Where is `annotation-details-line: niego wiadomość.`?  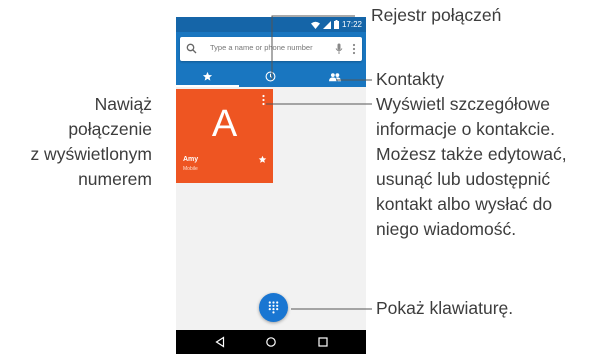 annotation-details-line: niego wiadomość. is located at coordinates (446, 229).